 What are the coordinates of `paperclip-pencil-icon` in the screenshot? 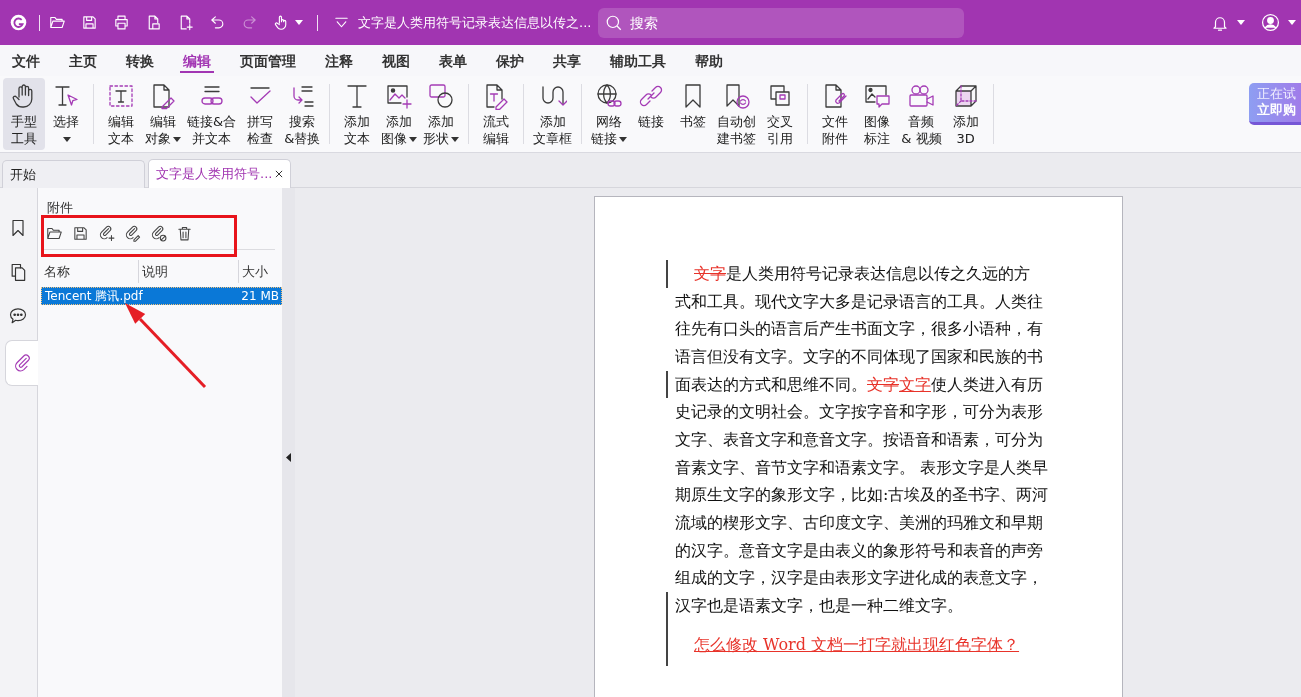 It's located at (132, 233).